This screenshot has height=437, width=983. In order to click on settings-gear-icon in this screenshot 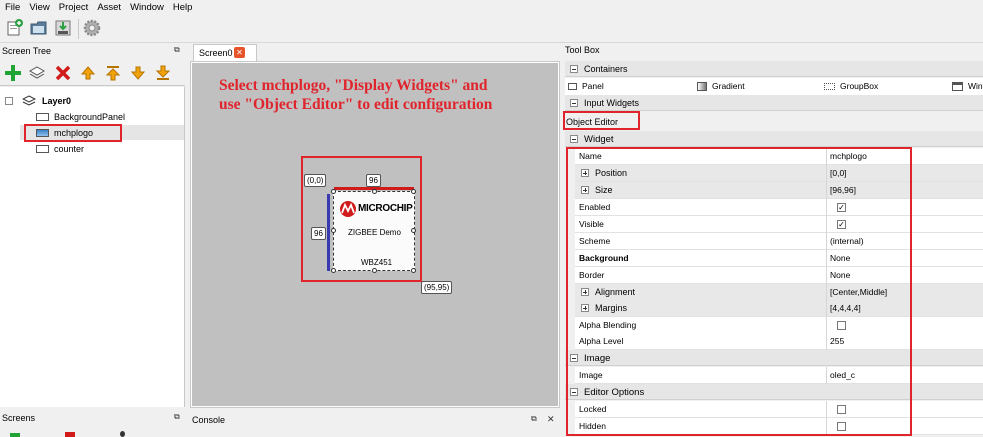, I will do `click(92, 28)`.